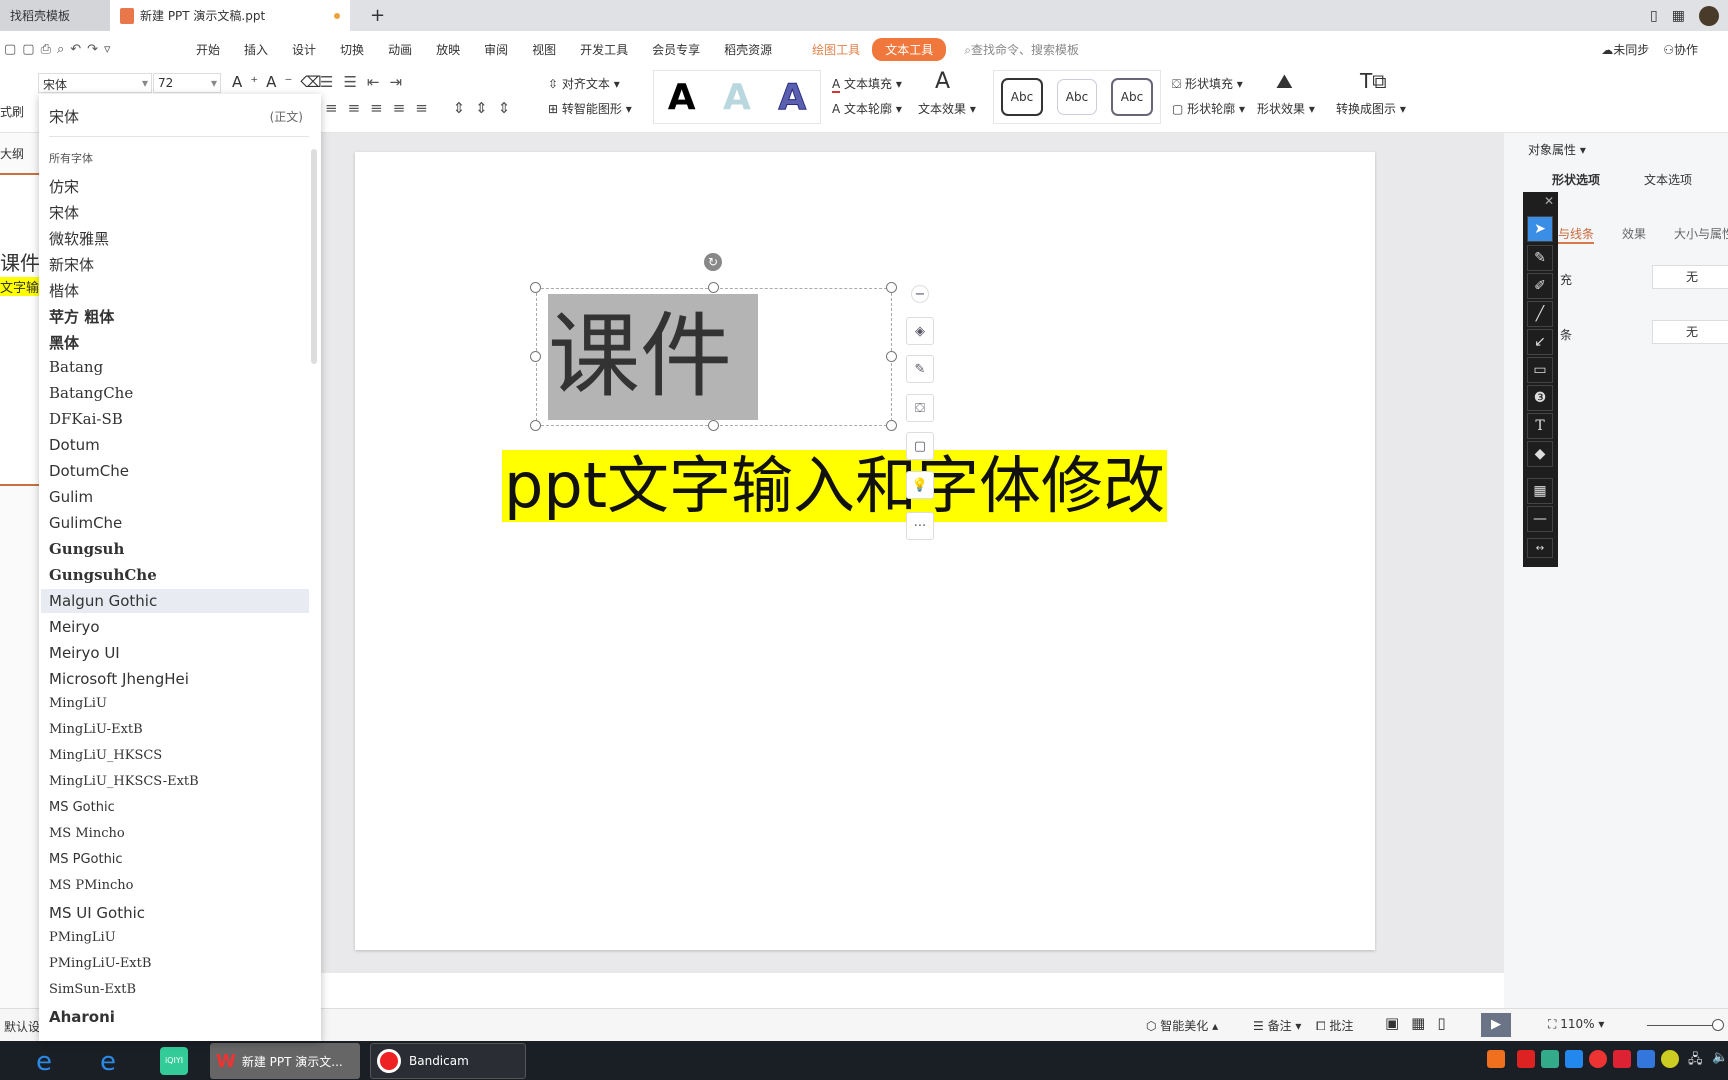 The height and width of the screenshot is (1080, 1728). I want to click on network-icon: 🖧, so click(1695, 1061).